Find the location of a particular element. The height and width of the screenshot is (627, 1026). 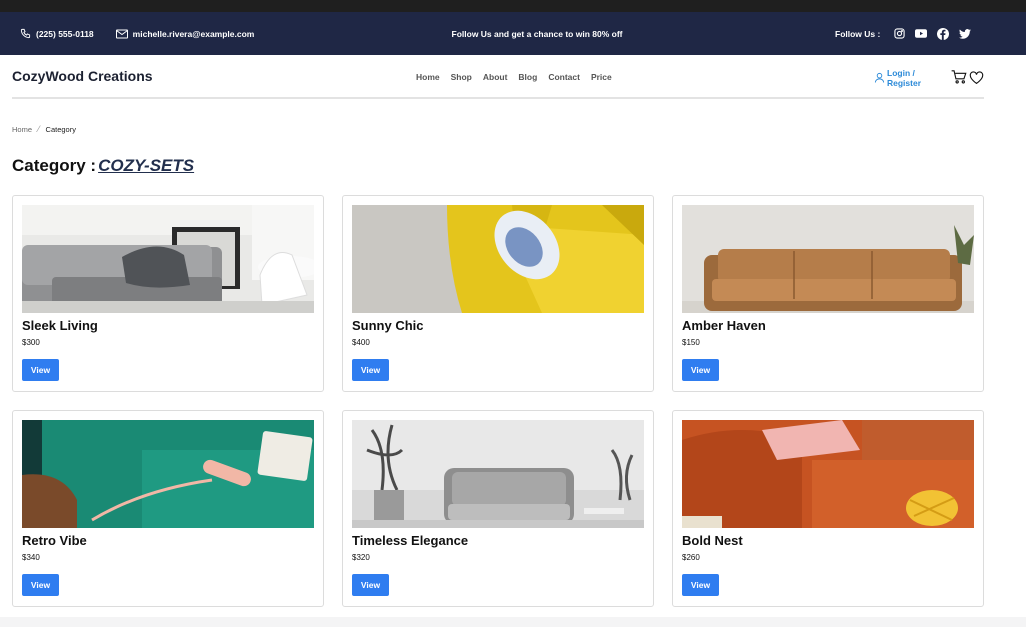

follow-us: Follow Us : is located at coordinates (903, 33).